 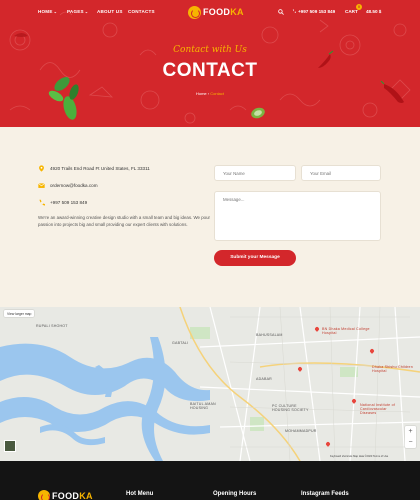 I want to click on nav-home-label: HOME, so click(x=45, y=11).